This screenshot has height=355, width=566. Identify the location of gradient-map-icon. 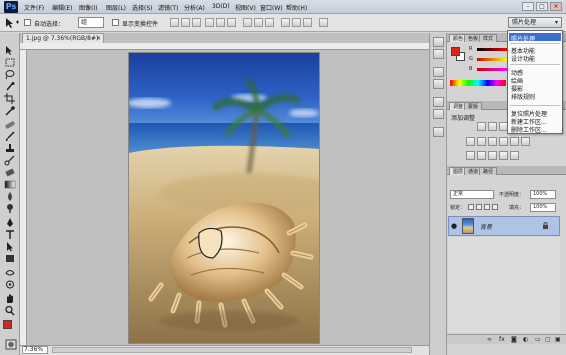
(503, 155).